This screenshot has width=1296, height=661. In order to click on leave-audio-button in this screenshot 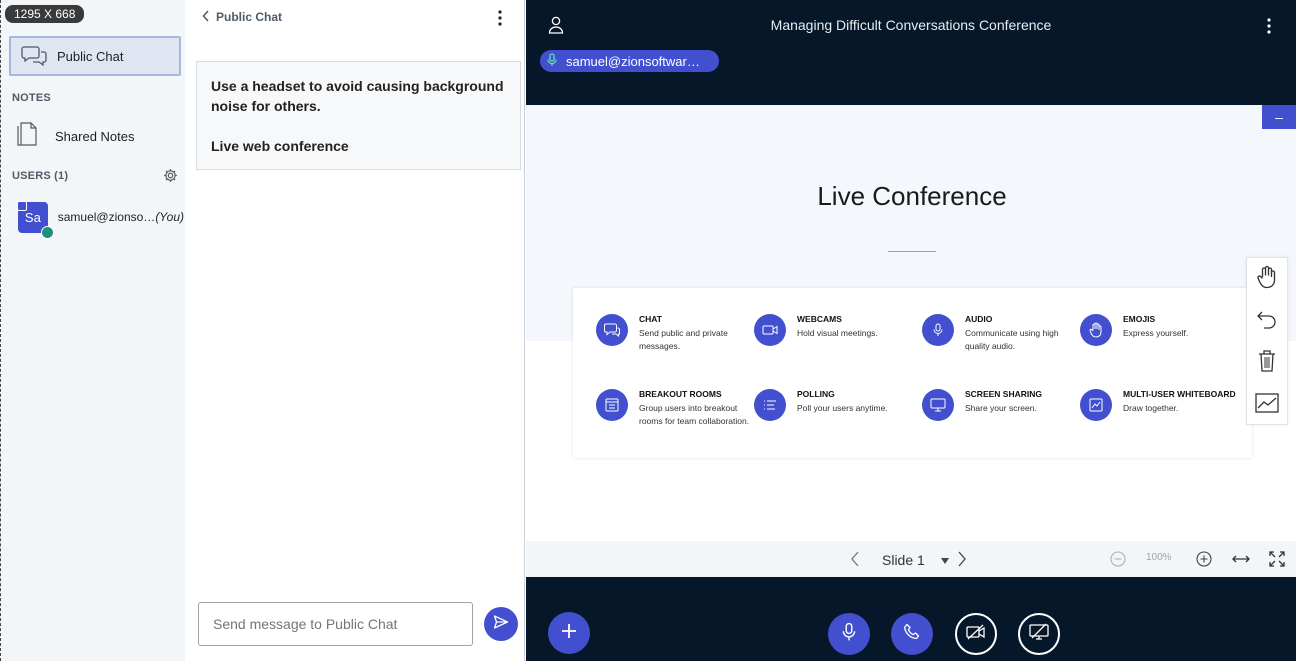, I will do `click(912, 634)`.